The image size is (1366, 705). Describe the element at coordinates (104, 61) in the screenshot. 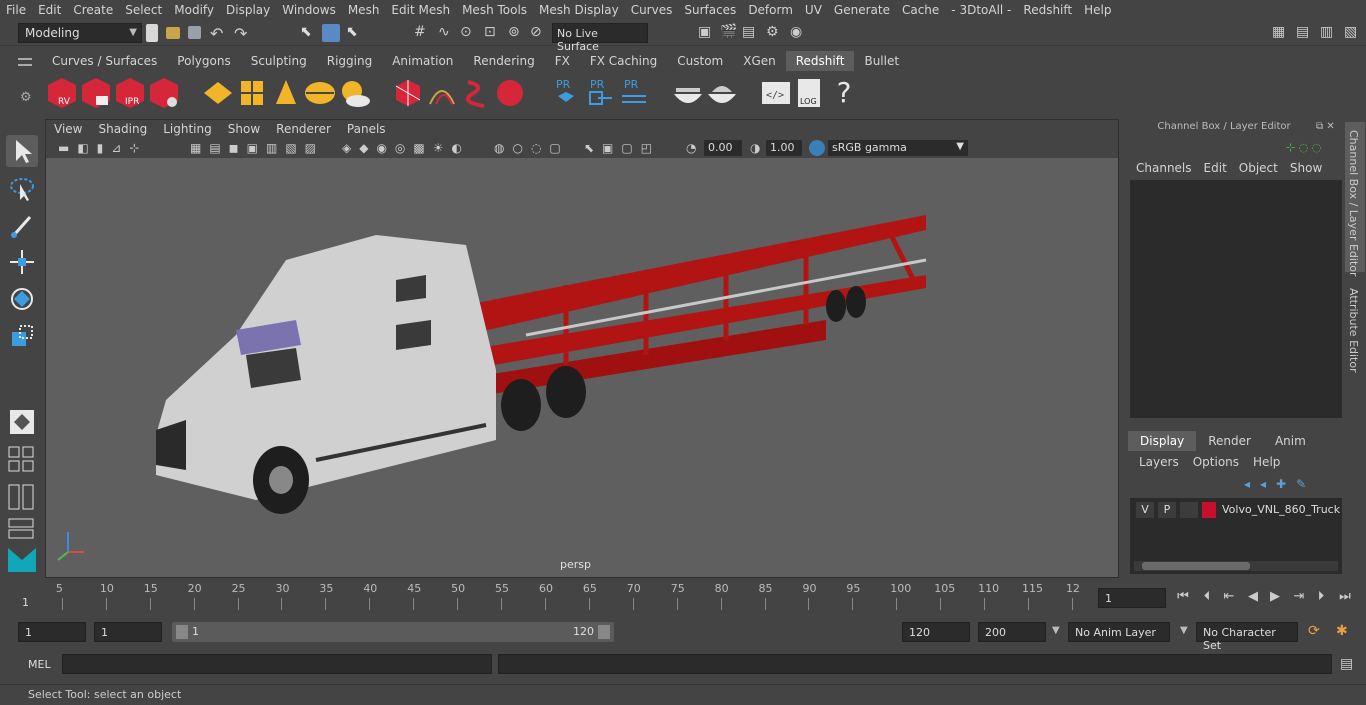

I see `tab-curves-surfaces: Curves / Surfaces` at that location.